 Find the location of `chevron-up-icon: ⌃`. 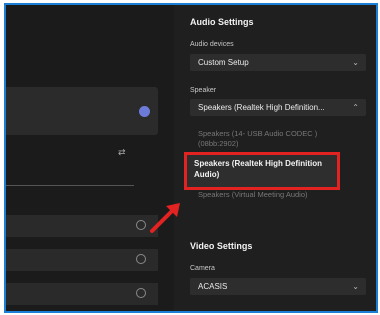

chevron-up-icon: ⌃ is located at coordinates (355, 107).